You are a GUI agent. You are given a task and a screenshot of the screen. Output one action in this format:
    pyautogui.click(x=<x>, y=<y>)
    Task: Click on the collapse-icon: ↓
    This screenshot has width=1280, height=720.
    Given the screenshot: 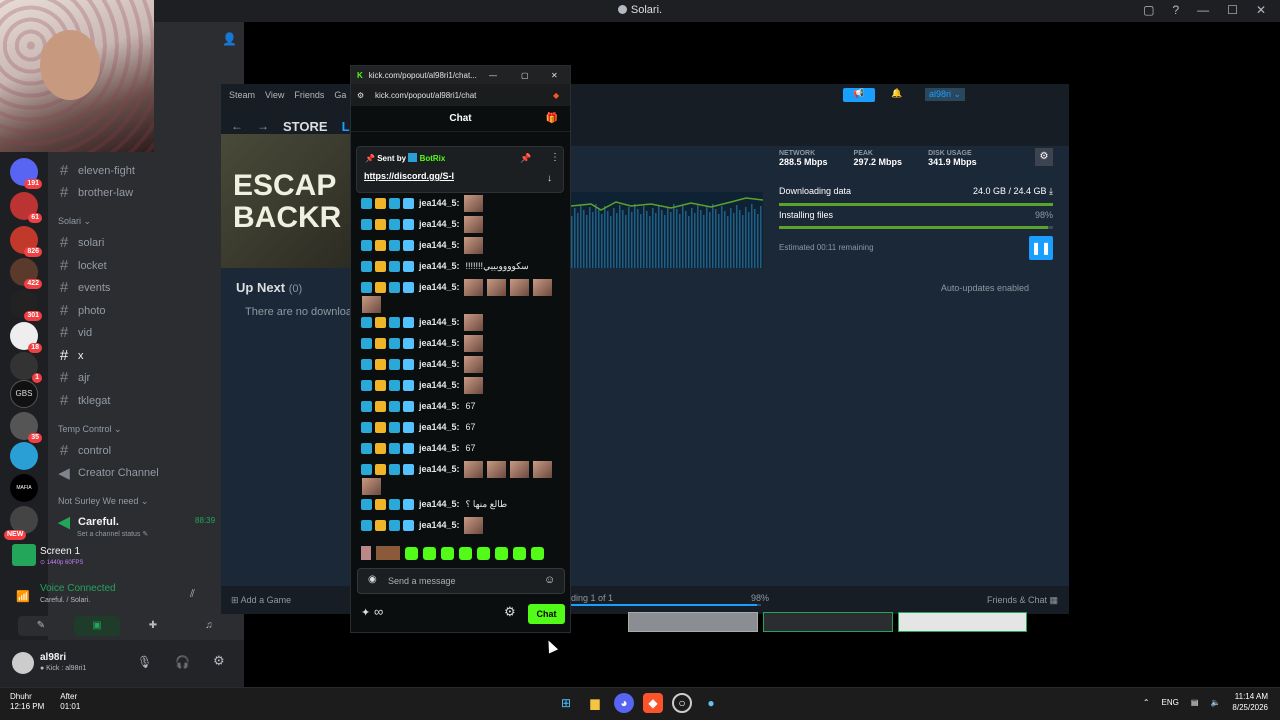 What is the action you would take?
    pyautogui.click(x=549, y=178)
    